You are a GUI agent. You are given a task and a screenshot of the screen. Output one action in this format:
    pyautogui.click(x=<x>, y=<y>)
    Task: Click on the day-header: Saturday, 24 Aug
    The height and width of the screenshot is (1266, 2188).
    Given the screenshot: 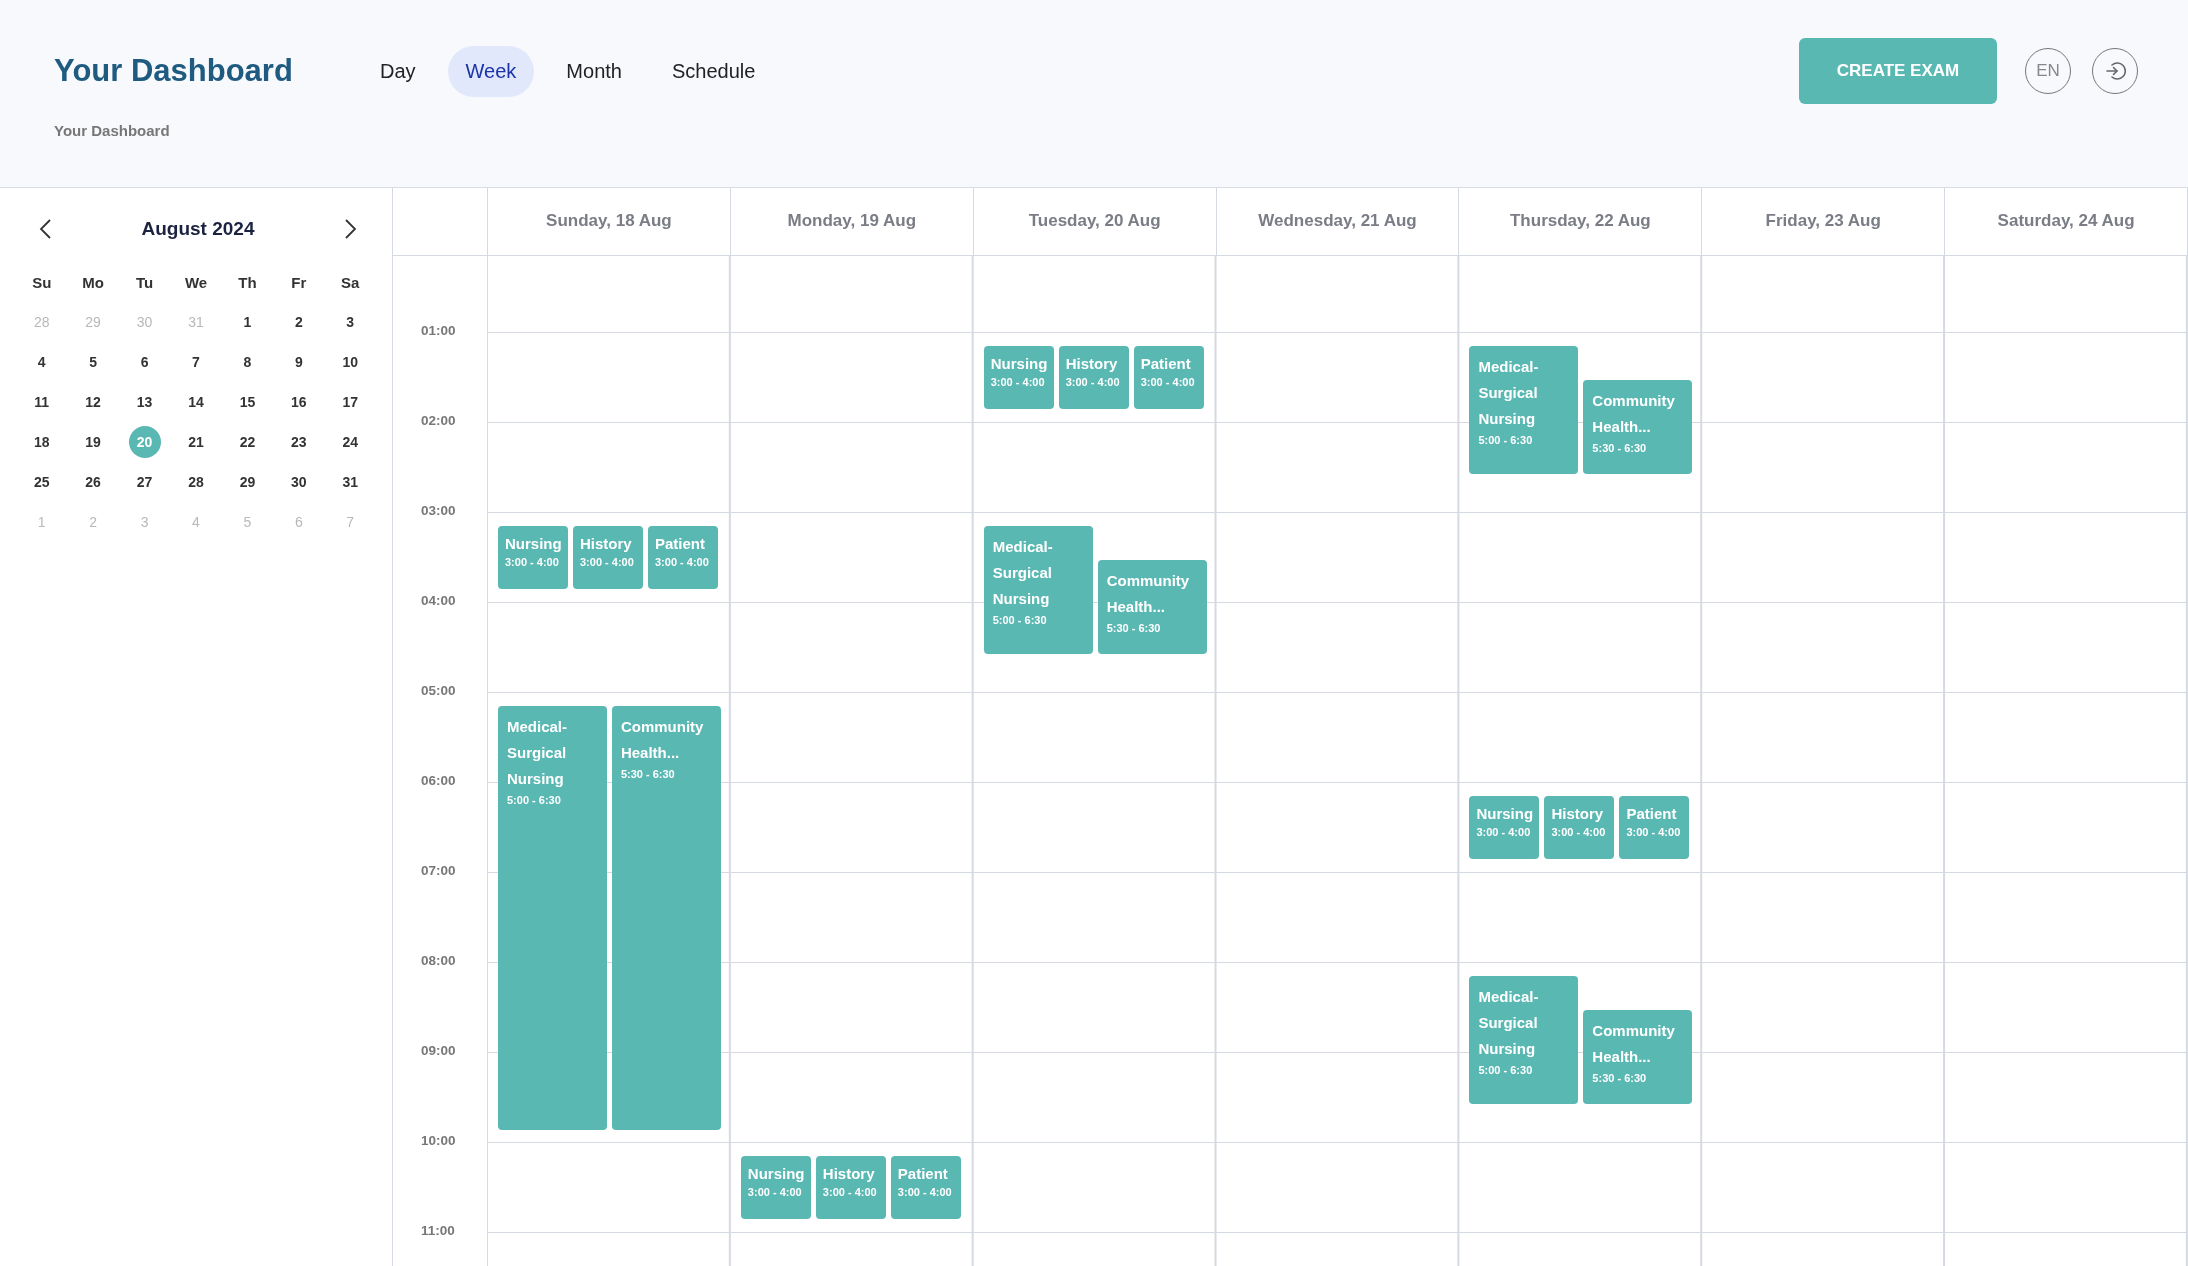 What is the action you would take?
    pyautogui.click(x=2066, y=221)
    